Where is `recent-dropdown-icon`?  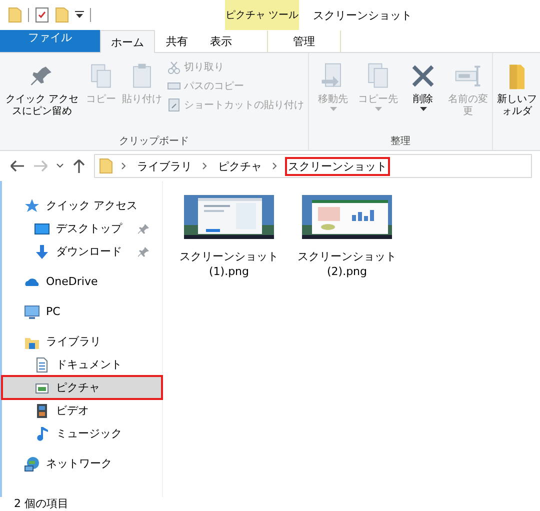
recent-dropdown-icon is located at coordinates (60, 166).